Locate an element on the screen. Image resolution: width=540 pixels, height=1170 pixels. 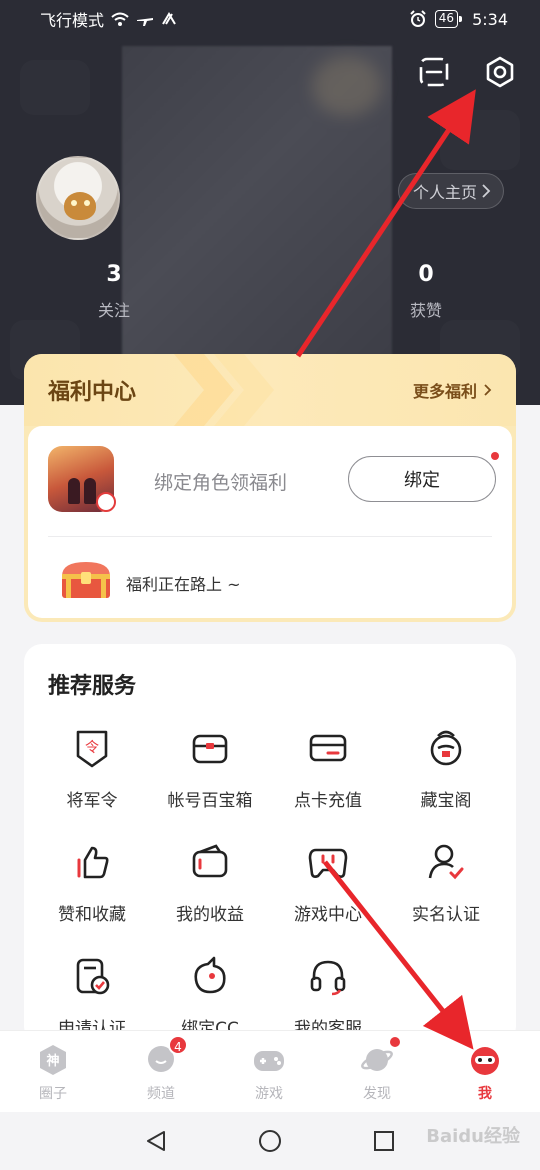
service-label: 游戏中心 is located at coordinates (328, 915).